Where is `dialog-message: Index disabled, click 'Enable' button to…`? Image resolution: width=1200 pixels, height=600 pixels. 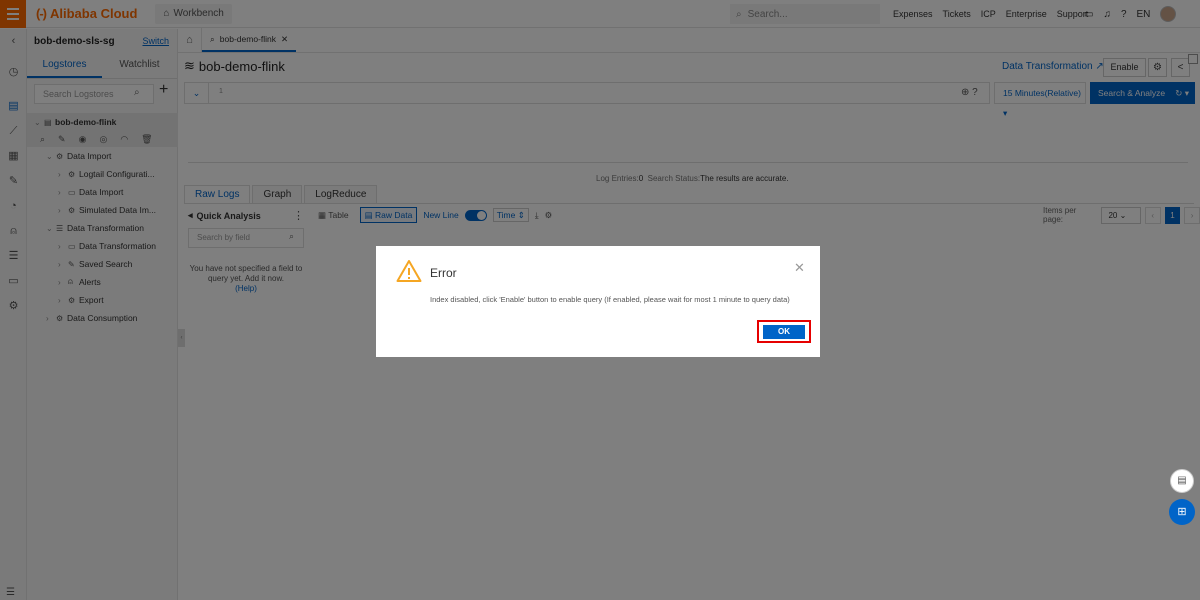 dialog-message: Index disabled, click 'Enable' button to… is located at coordinates (610, 299).